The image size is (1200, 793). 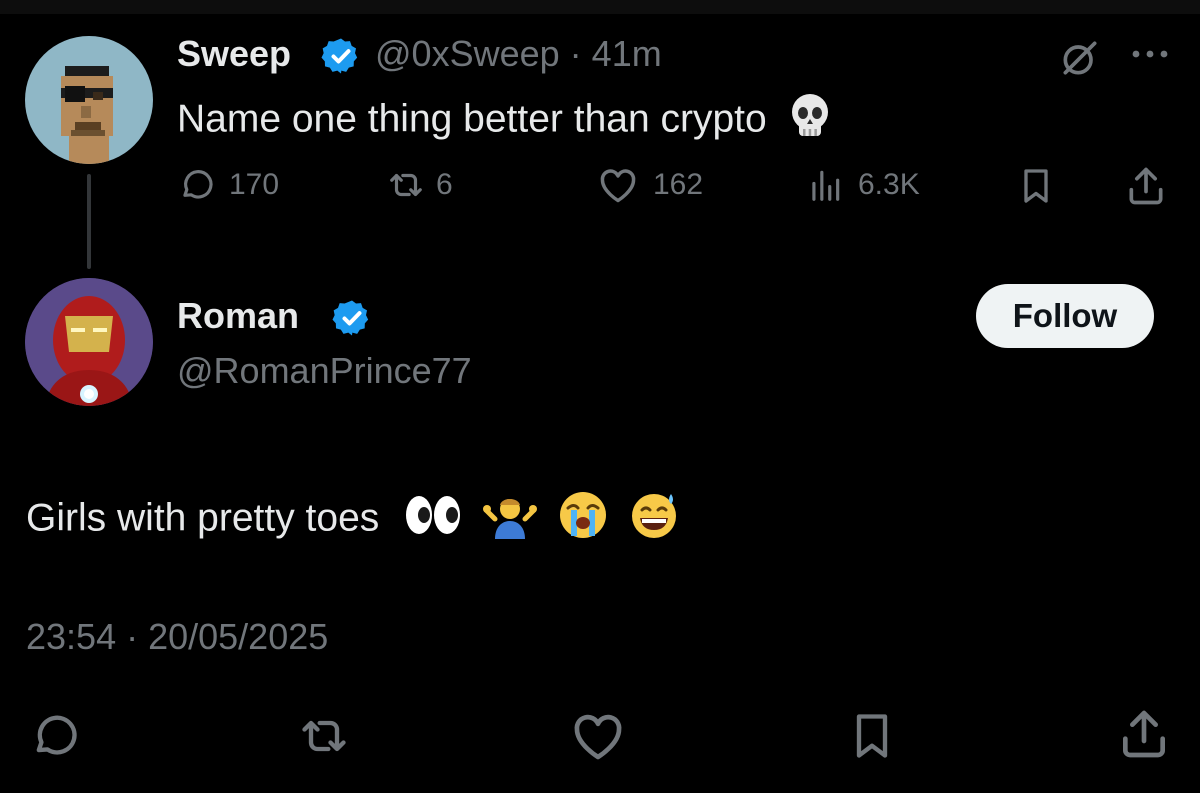 I want to click on like-action: 162, so click(x=650, y=185).